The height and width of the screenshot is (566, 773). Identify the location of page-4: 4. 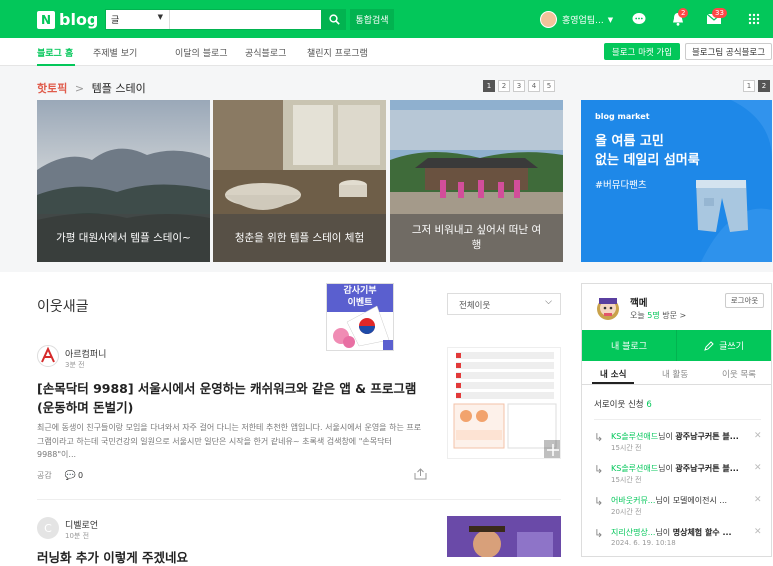
(534, 86).